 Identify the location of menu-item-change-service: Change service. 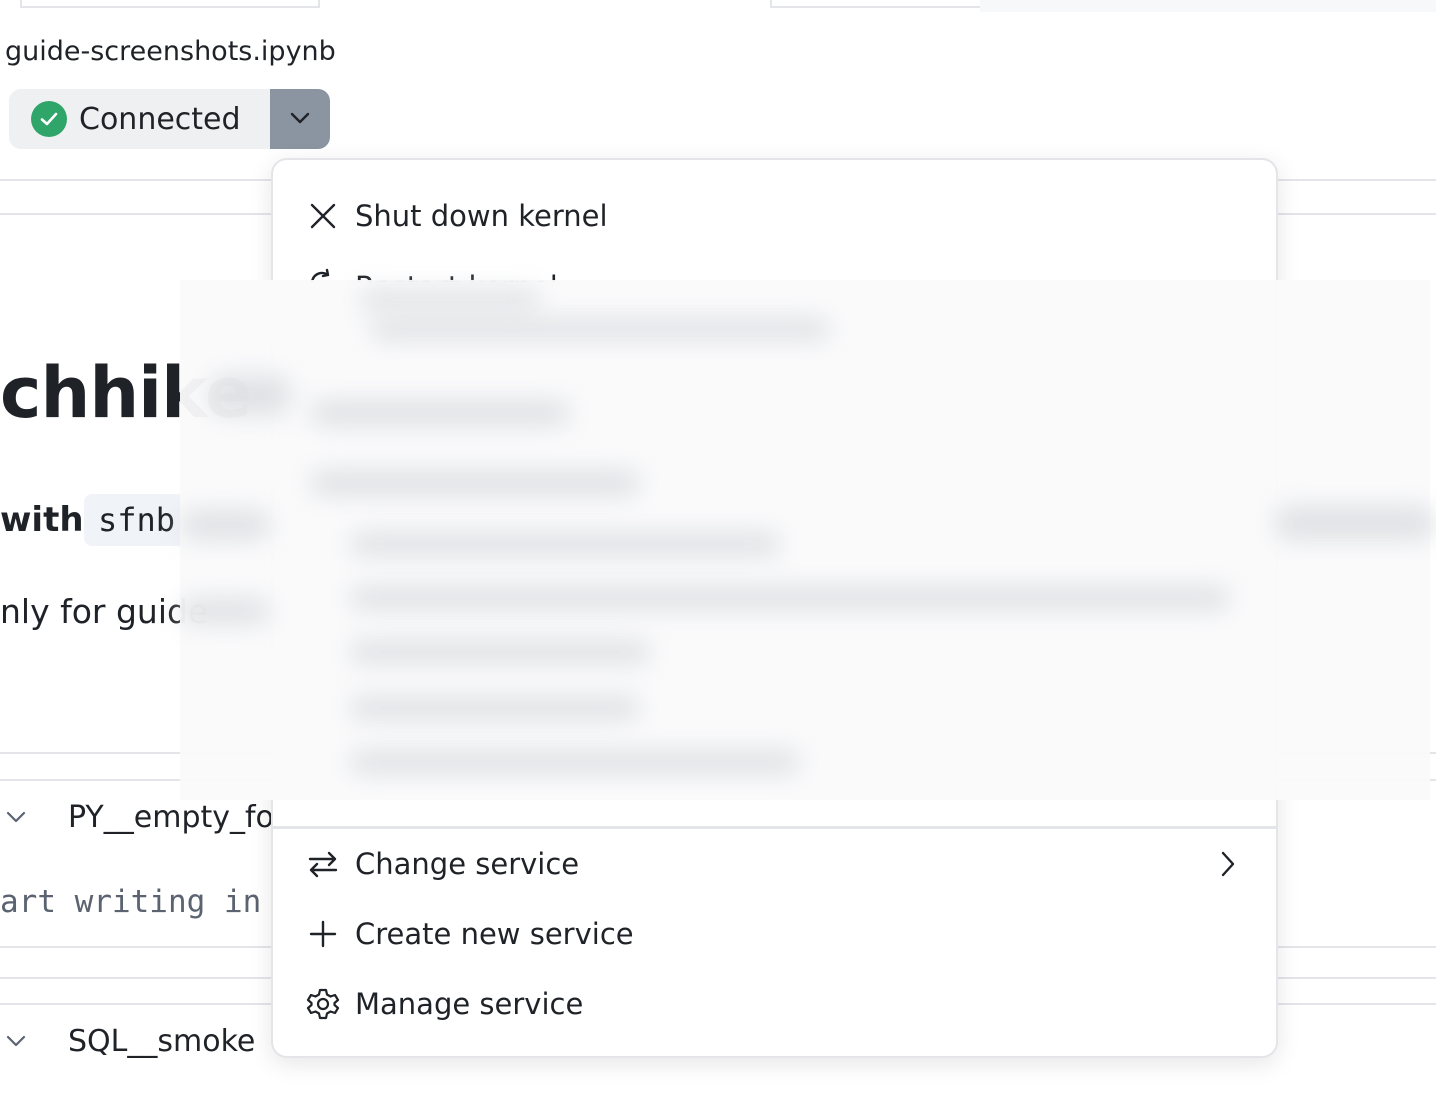
(775, 864).